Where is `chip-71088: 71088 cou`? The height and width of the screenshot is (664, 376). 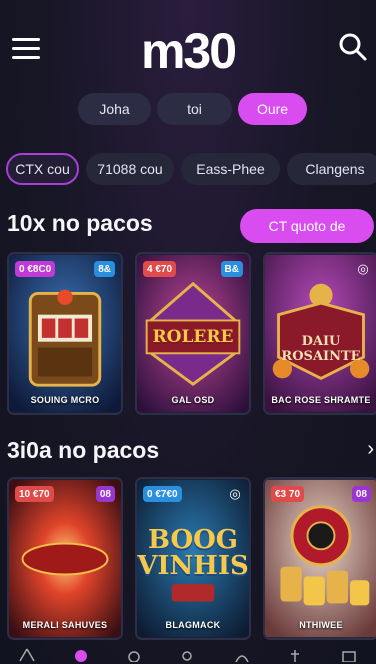 chip-71088: 71088 cou is located at coordinates (130, 169).